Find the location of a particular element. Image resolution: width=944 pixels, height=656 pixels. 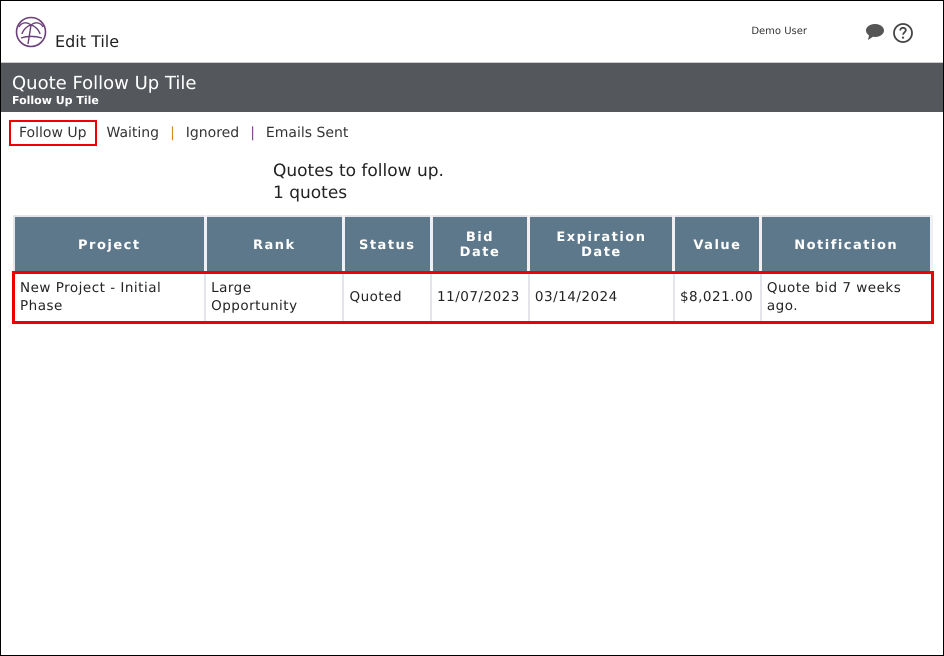

chat-icon is located at coordinates (875, 32).